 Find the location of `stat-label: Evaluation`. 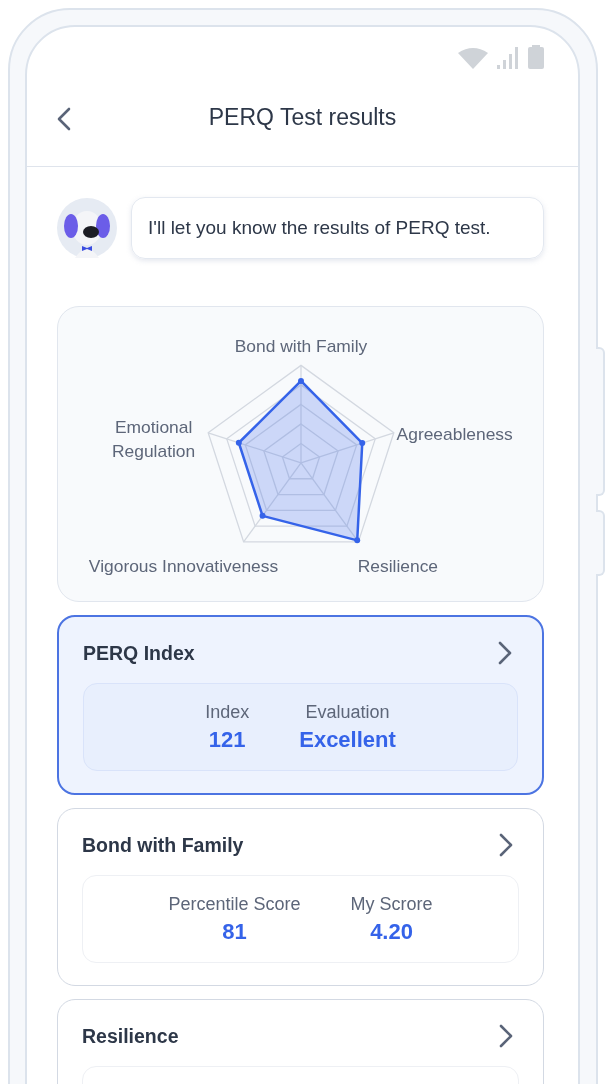

stat-label: Evaluation is located at coordinates (347, 712).